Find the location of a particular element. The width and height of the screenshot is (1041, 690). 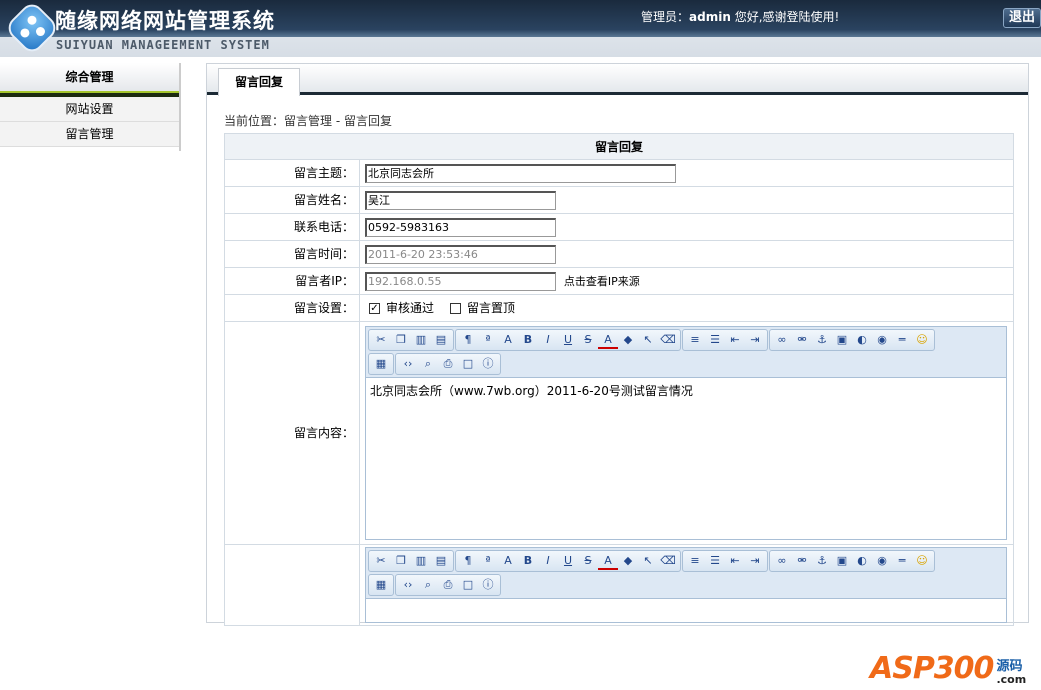

sidebar-item-messages: 留言管理 is located at coordinates (89, 134).